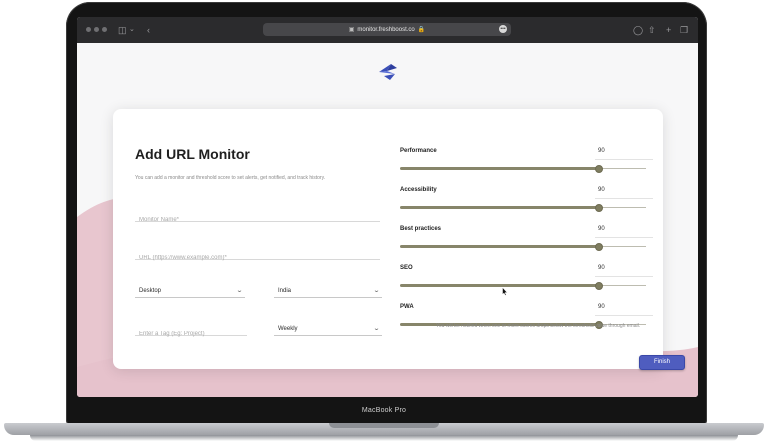 The height and width of the screenshot is (448, 768). I want to click on address-bar: ▣ monitor.freshboost.co 🔒 •••, so click(387, 29).